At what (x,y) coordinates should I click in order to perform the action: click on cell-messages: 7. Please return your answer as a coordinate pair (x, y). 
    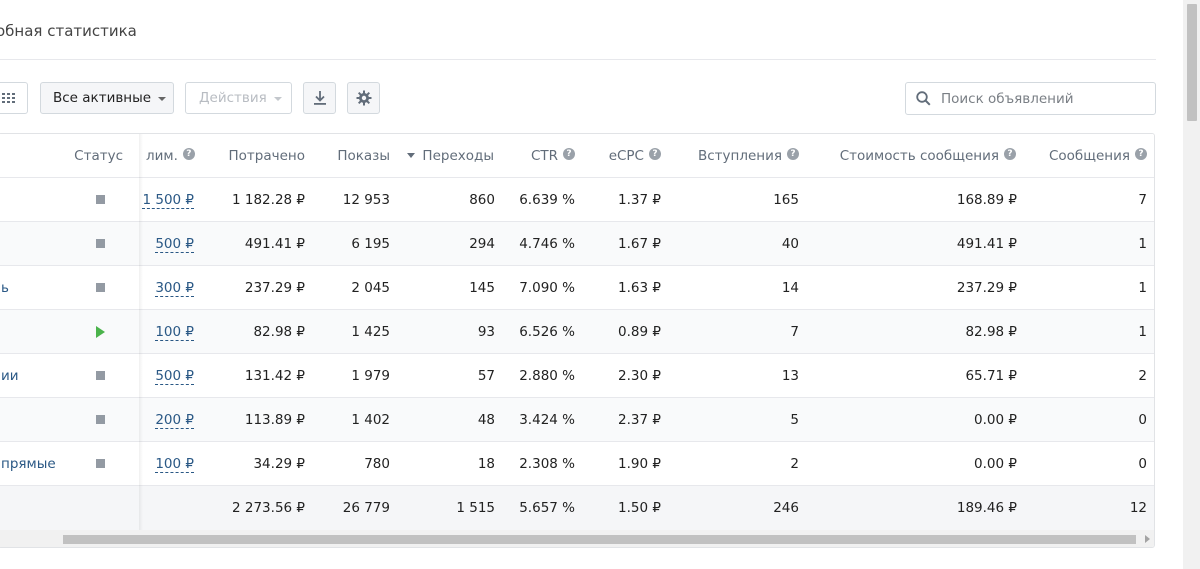
    Looking at the image, I should click on (1142, 200).